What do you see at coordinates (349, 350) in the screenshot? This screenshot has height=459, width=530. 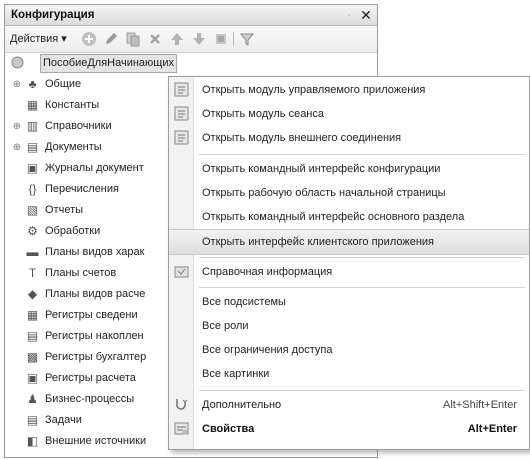 I see `menu-item-all-access-restrictions: Все ограничения доступа` at bounding box center [349, 350].